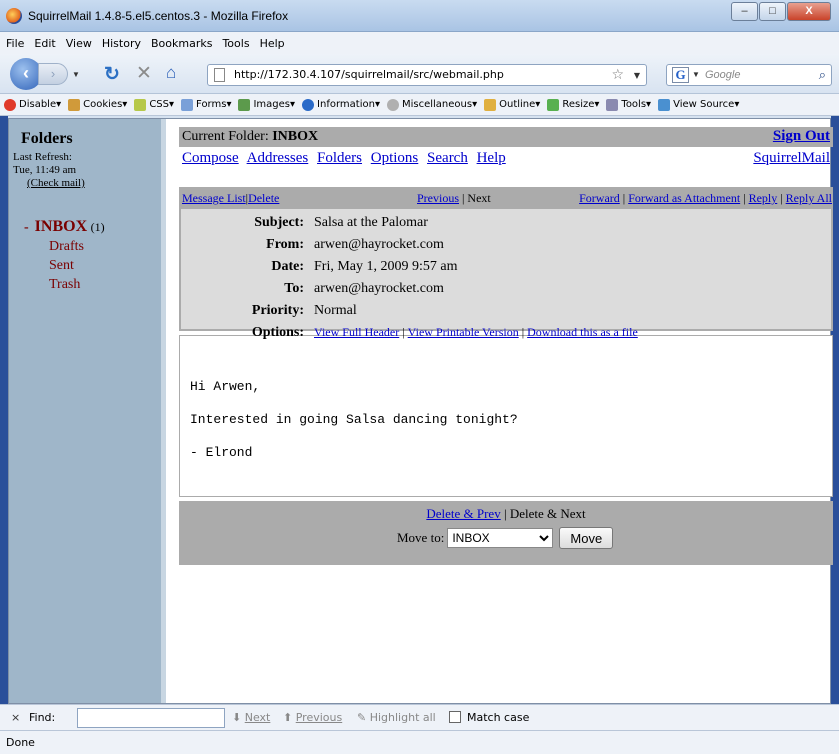 The height and width of the screenshot is (754, 839). What do you see at coordinates (599, 198) in the screenshot?
I see `forward-link: Forward` at bounding box center [599, 198].